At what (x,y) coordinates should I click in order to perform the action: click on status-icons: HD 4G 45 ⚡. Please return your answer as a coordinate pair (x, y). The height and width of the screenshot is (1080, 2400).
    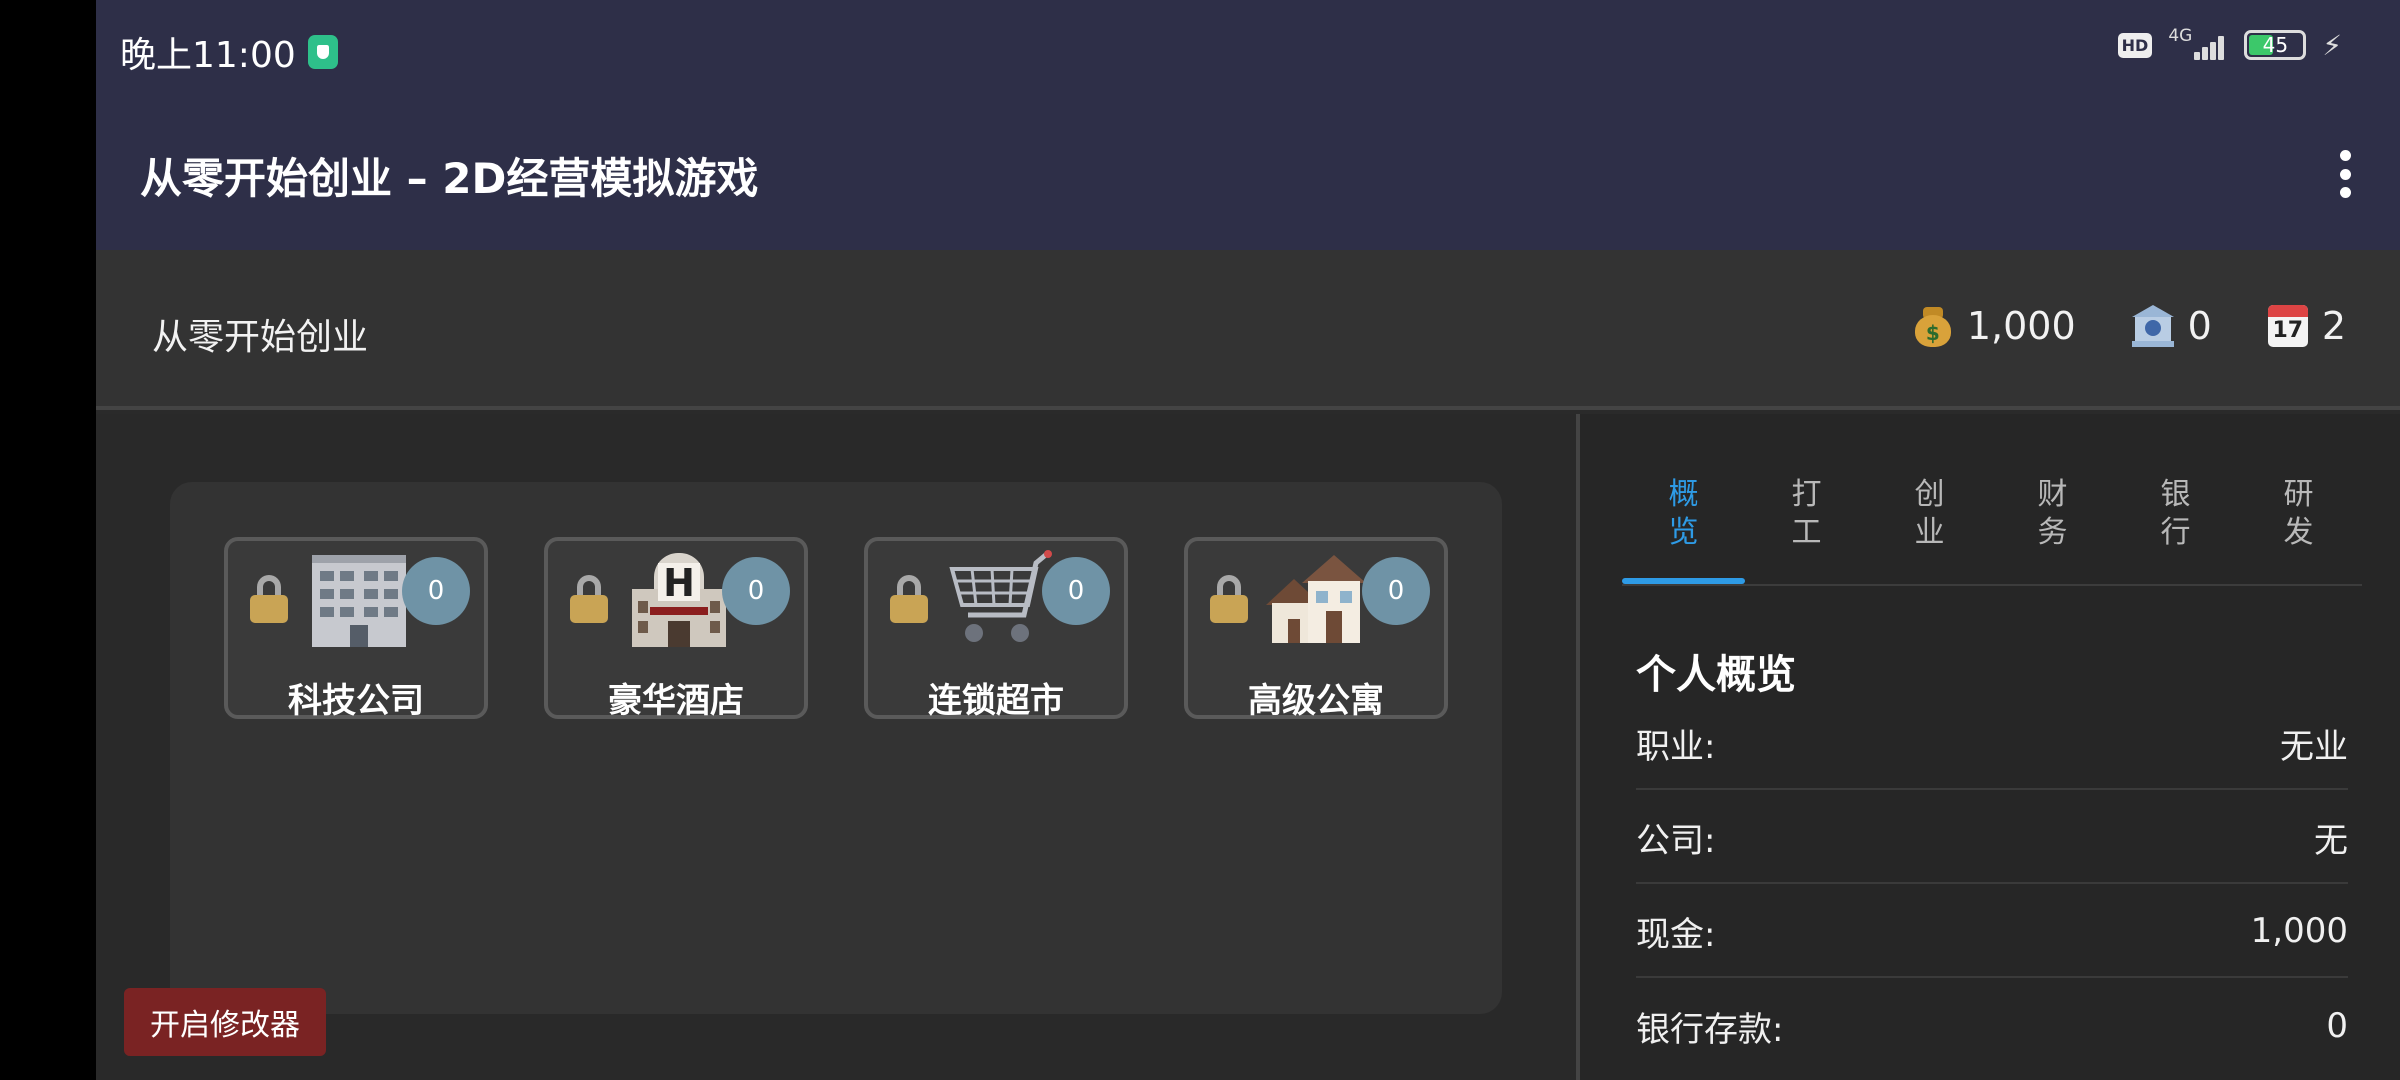
    Looking at the image, I should click on (2229, 44).